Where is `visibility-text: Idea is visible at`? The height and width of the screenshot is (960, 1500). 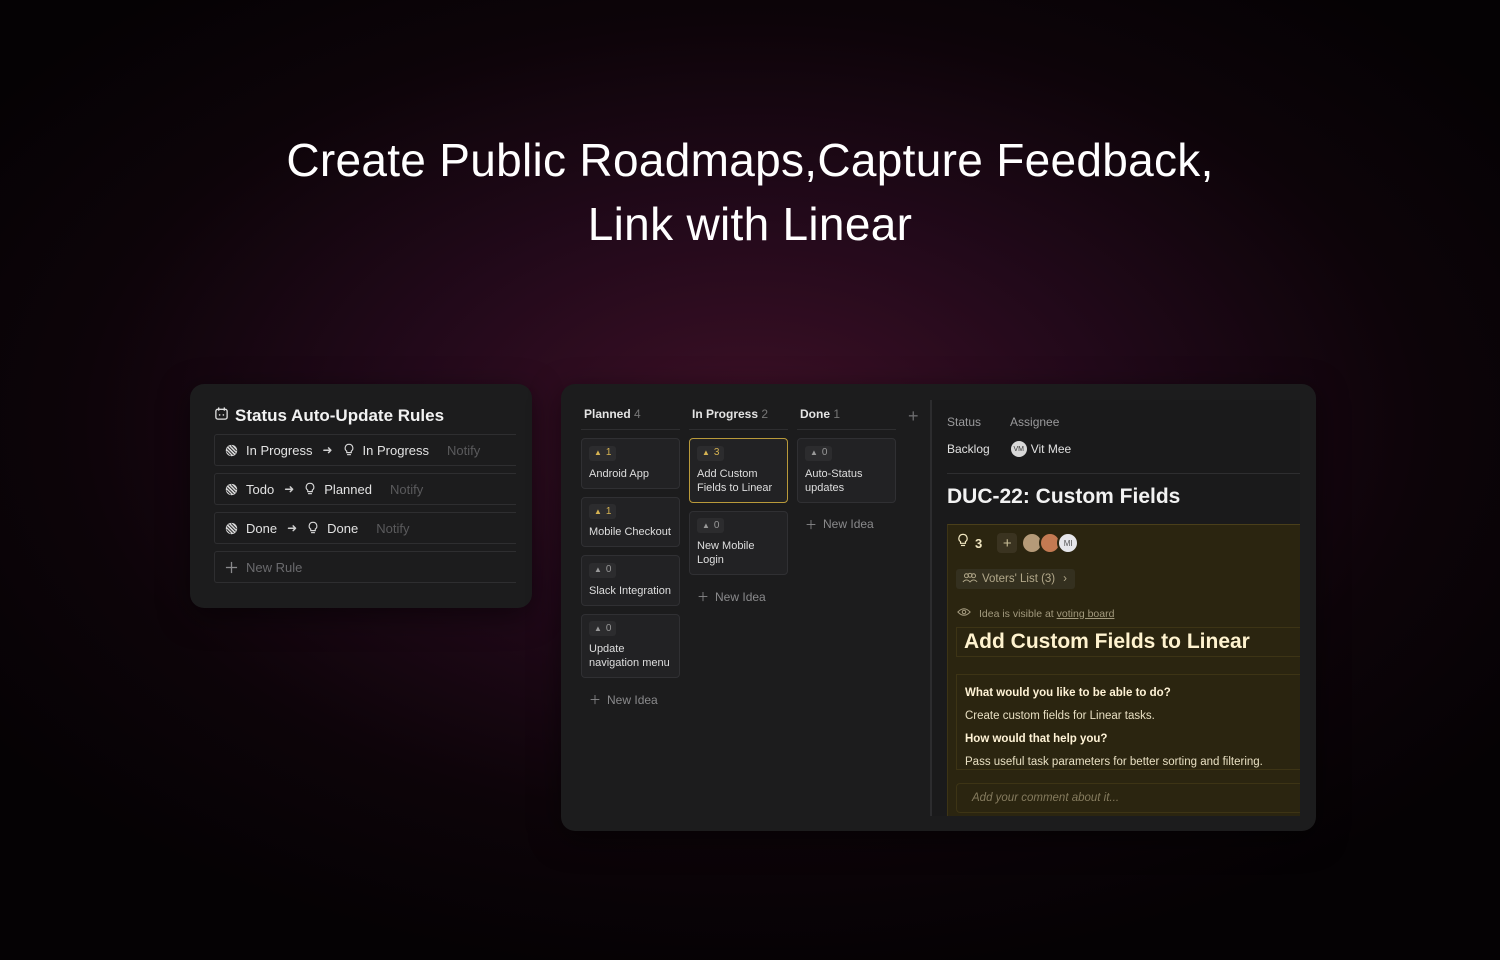 visibility-text: Idea is visible at is located at coordinates (1016, 613).